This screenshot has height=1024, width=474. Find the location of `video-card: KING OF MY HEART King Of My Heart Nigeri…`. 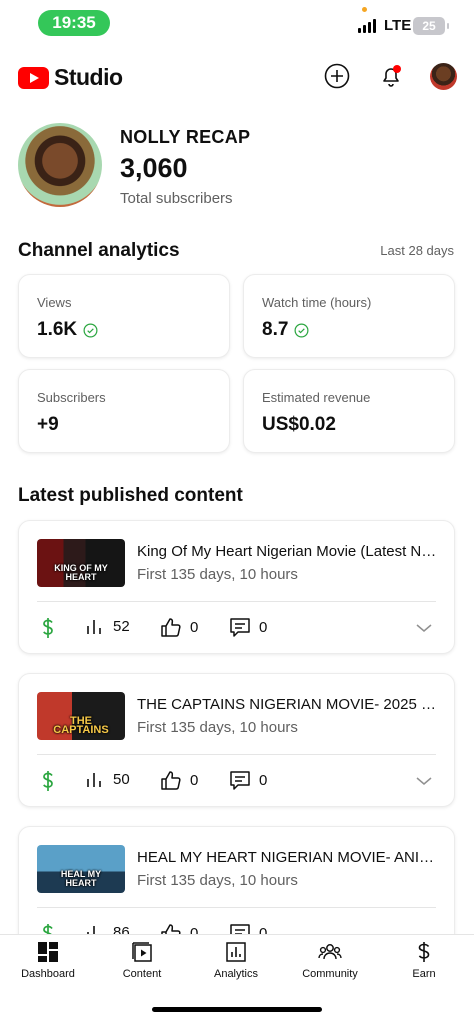

video-card: KING OF MY HEART King Of My Heart Nigeri… is located at coordinates (236, 587).